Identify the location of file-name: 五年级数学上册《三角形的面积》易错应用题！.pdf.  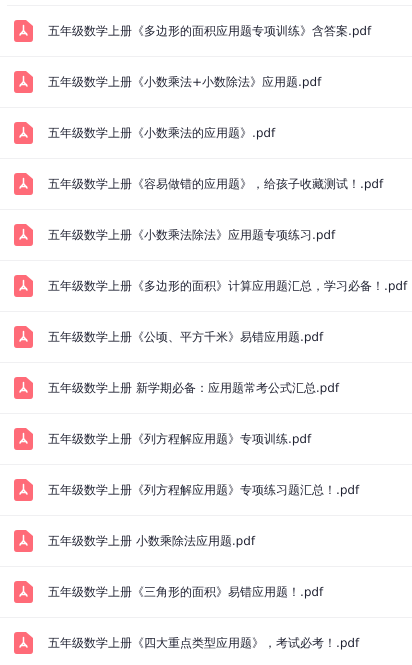
(186, 592).